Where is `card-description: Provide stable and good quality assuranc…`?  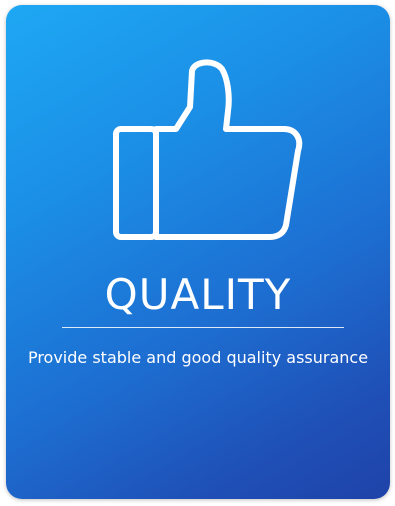
card-description: Provide stable and good quality assuranc… is located at coordinates (198, 357).